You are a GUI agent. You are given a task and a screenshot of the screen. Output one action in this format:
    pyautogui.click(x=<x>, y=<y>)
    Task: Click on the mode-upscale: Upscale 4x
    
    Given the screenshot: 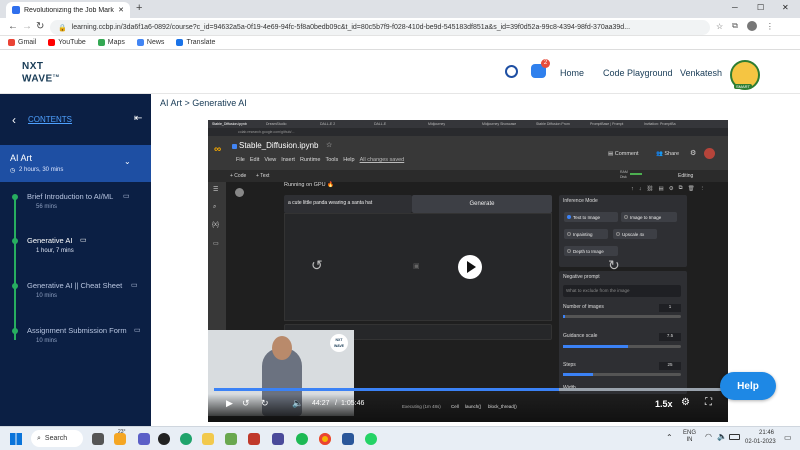 What is the action you would take?
    pyautogui.click(x=635, y=234)
    